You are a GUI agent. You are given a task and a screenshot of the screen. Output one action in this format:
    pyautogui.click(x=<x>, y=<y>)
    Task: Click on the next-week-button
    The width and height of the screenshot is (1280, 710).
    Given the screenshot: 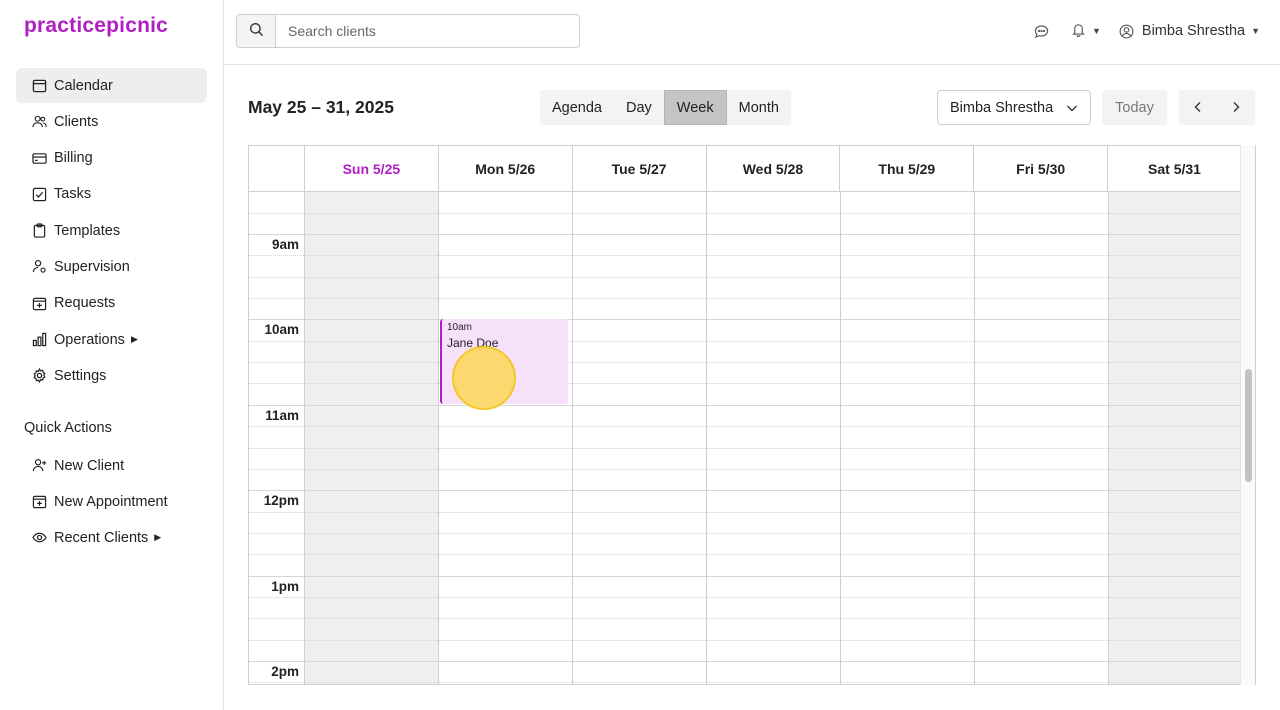 What is the action you would take?
    pyautogui.click(x=1236, y=107)
    